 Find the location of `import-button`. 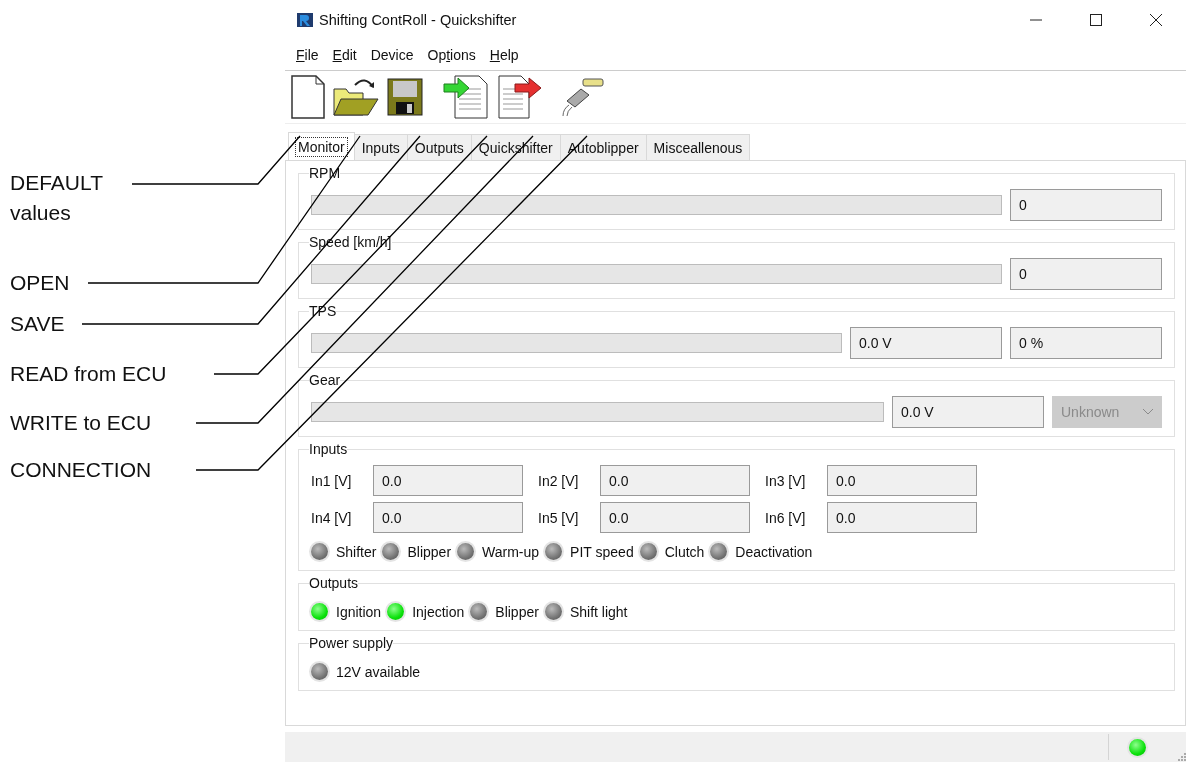

import-button is located at coordinates (466, 97).